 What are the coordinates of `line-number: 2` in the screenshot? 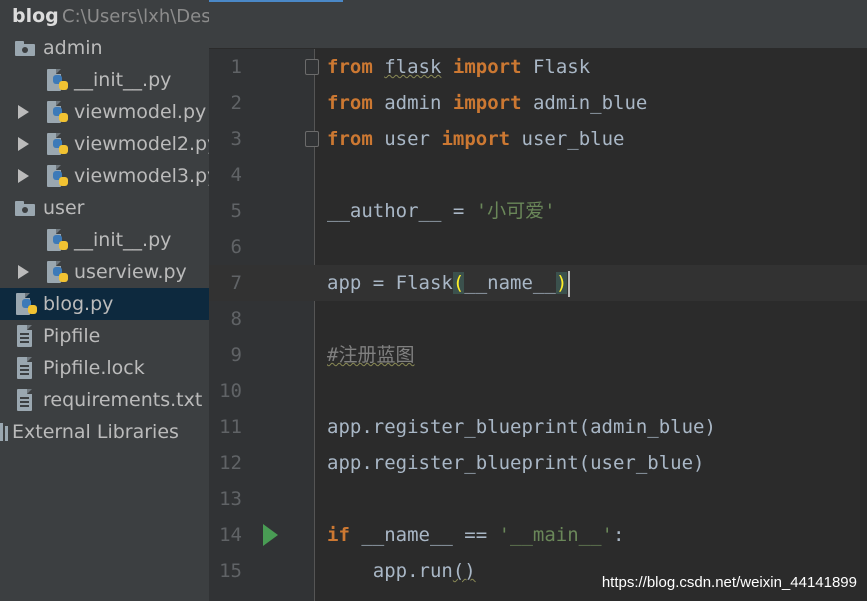 It's located at (236, 103).